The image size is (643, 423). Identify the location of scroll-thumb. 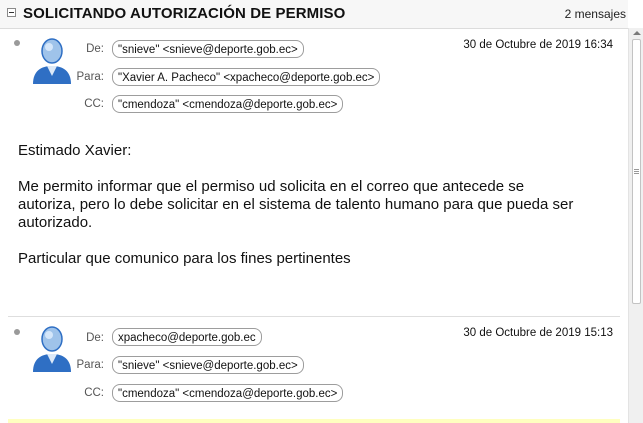
(636, 171).